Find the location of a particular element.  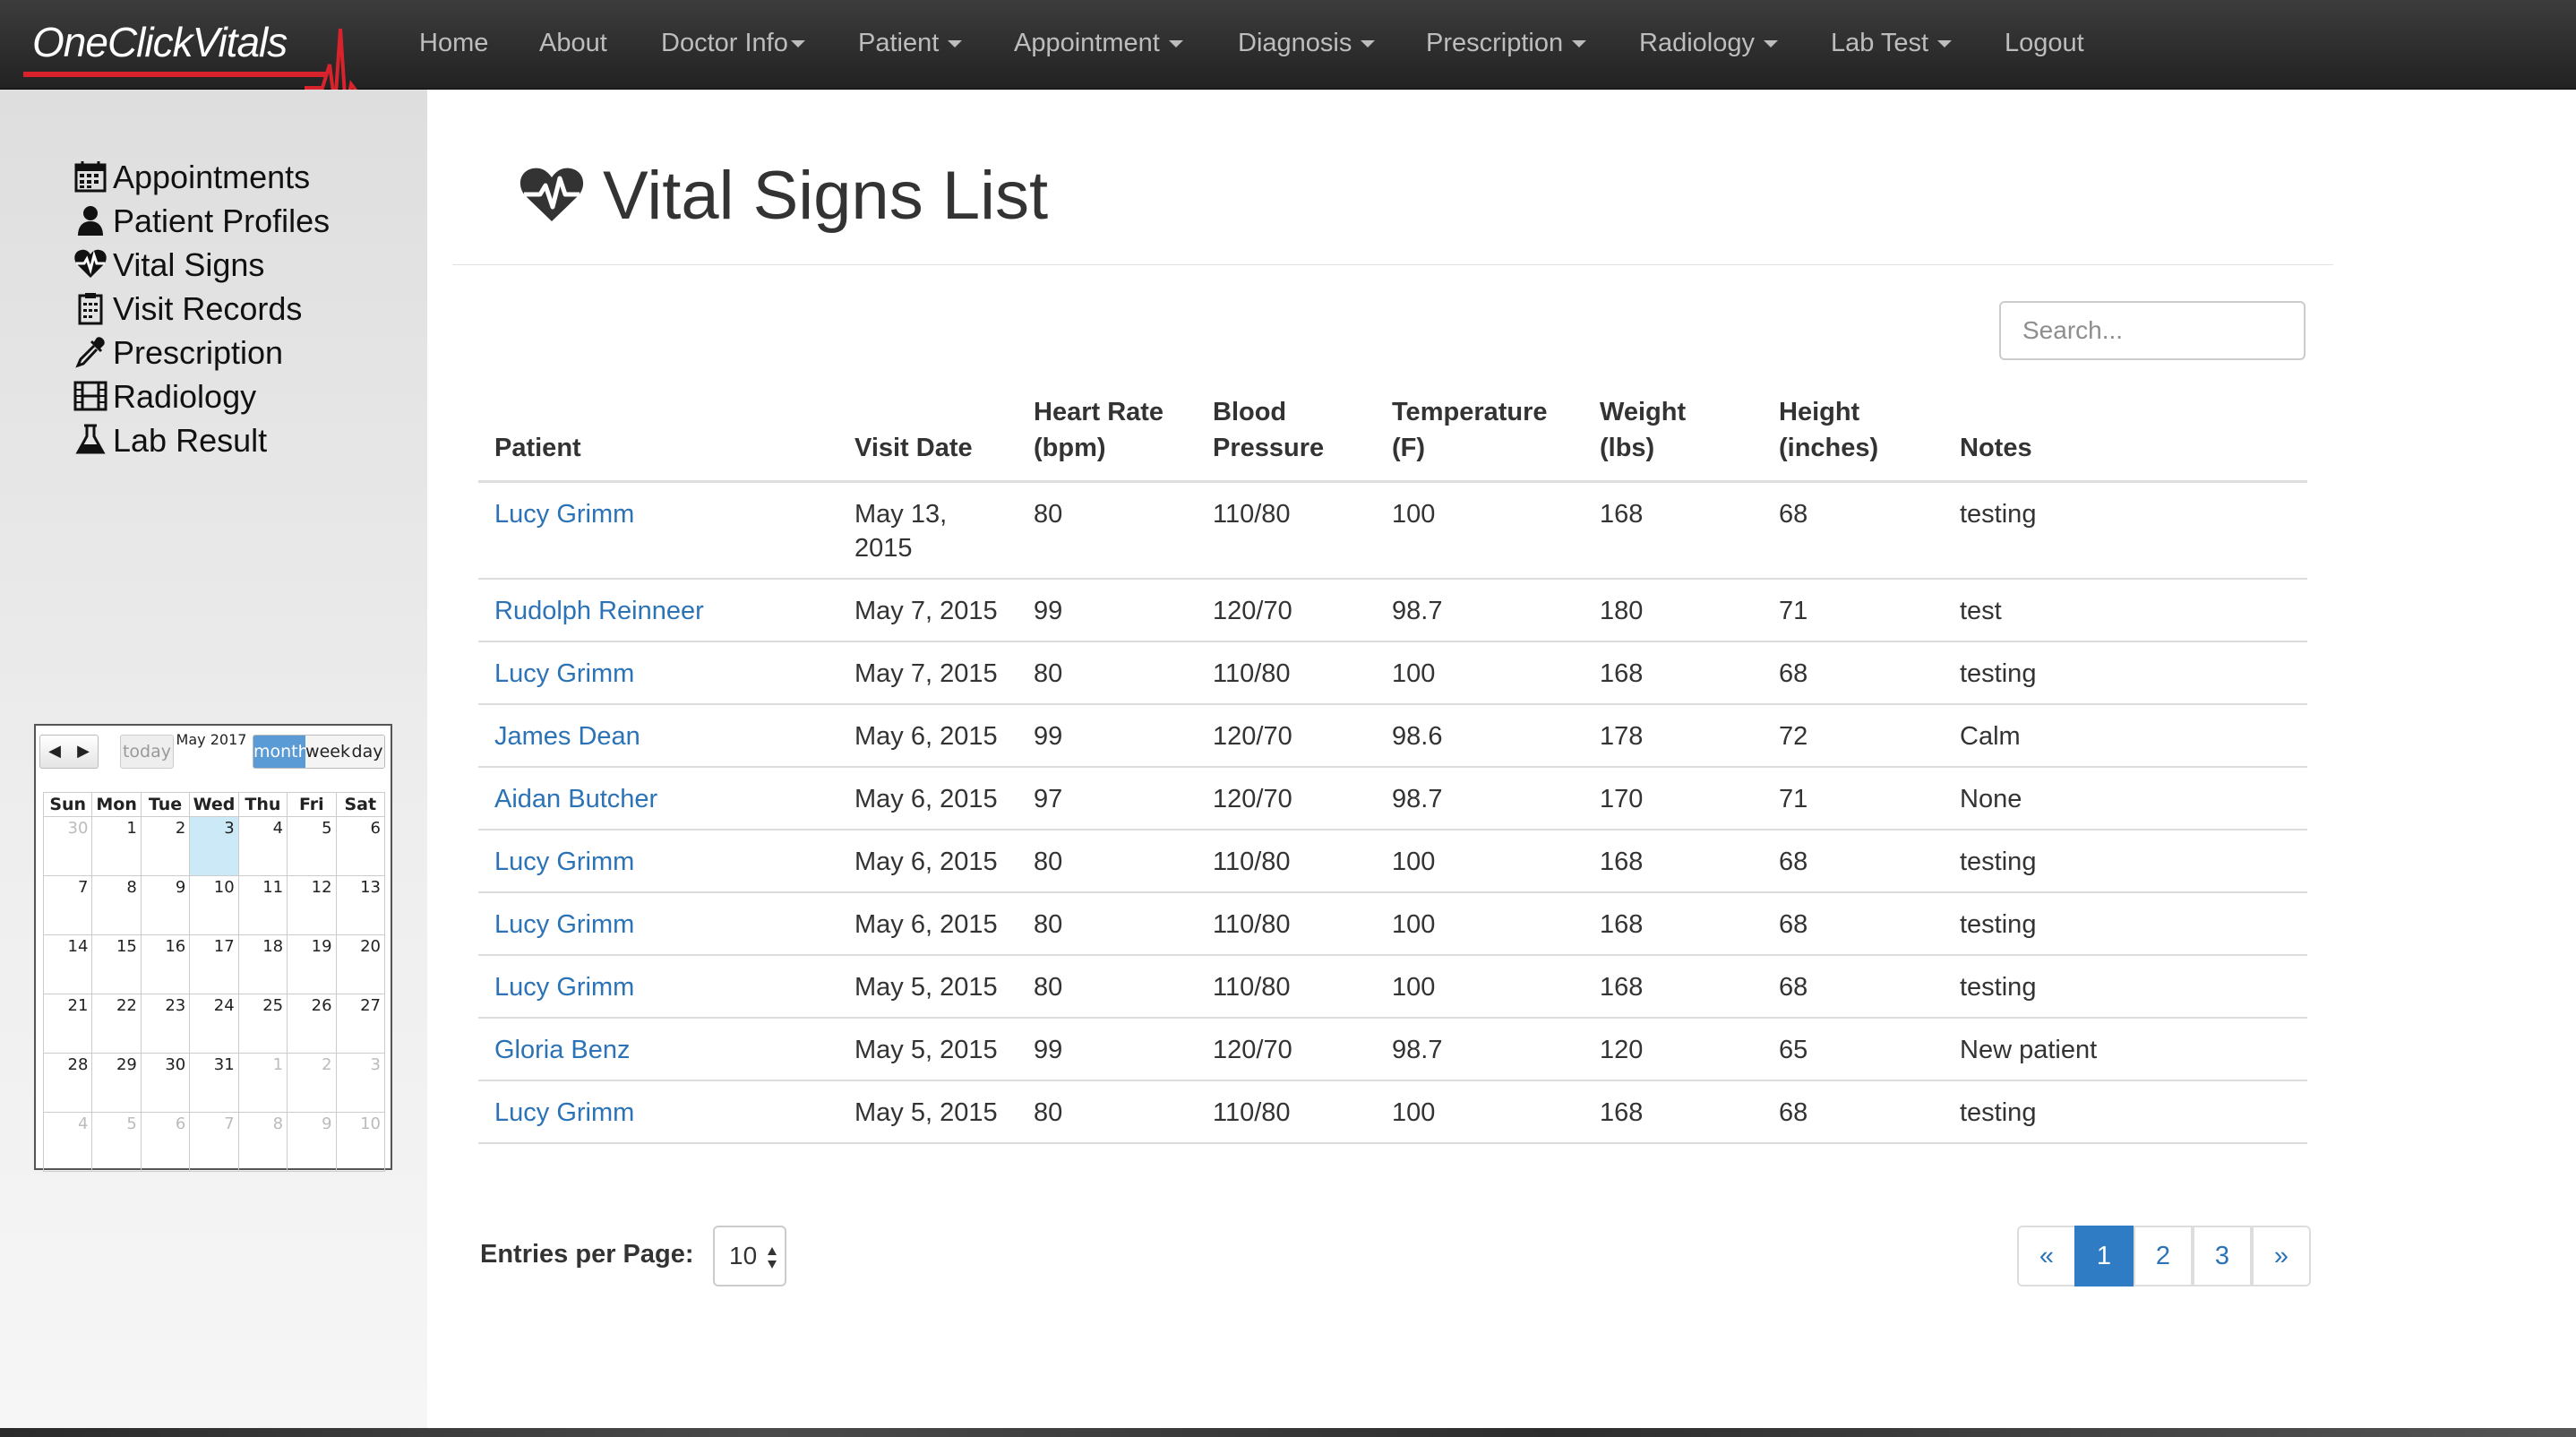

nav-label: Home is located at coordinates (454, 43).